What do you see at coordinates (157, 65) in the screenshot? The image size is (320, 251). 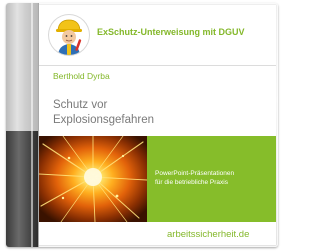 I see `header-divider` at bounding box center [157, 65].